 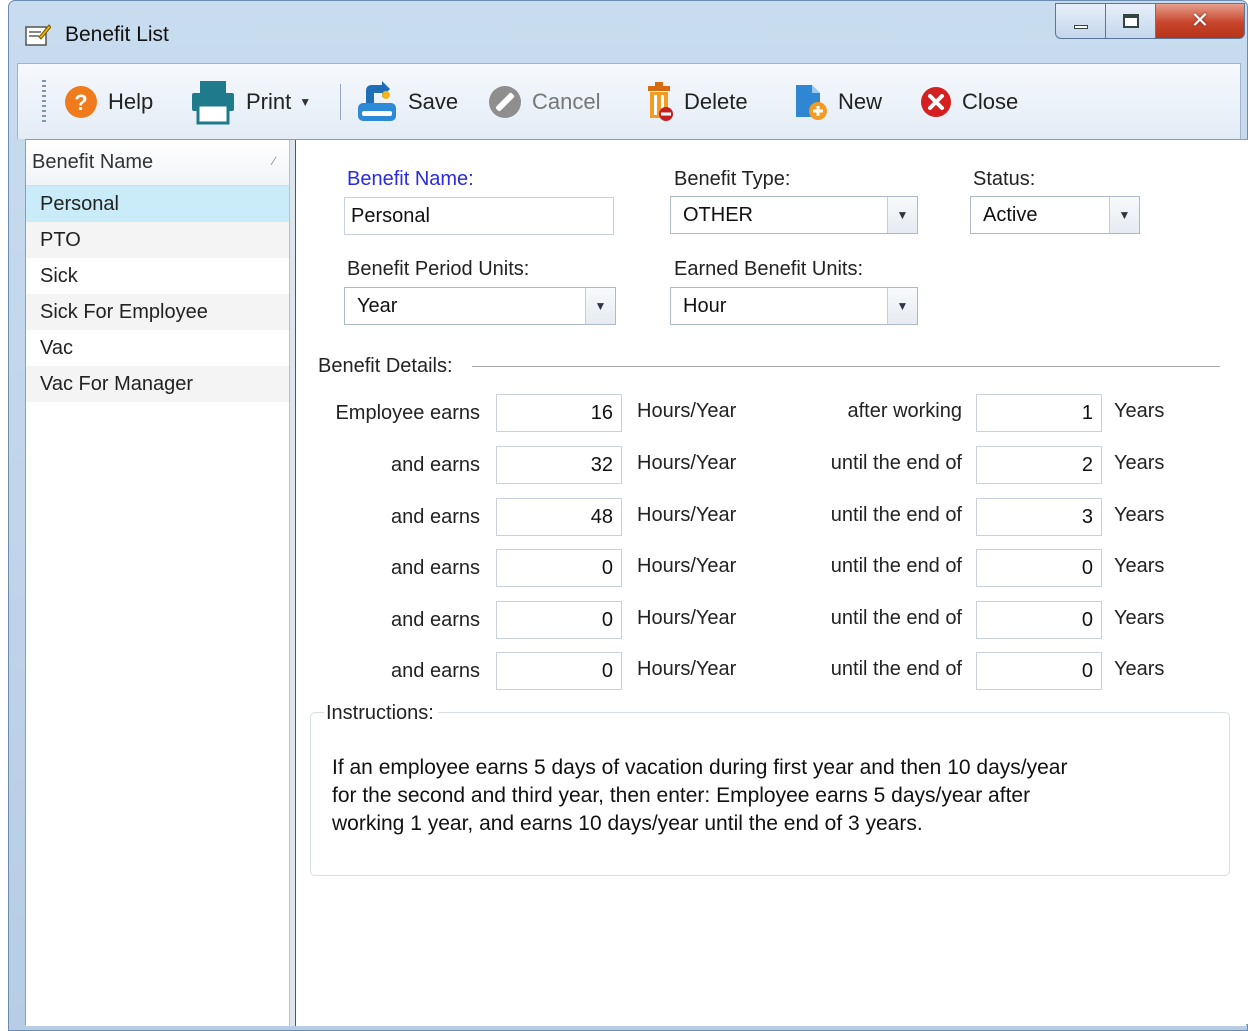 What do you see at coordinates (433, 101) in the screenshot?
I see `save-label: Save` at bounding box center [433, 101].